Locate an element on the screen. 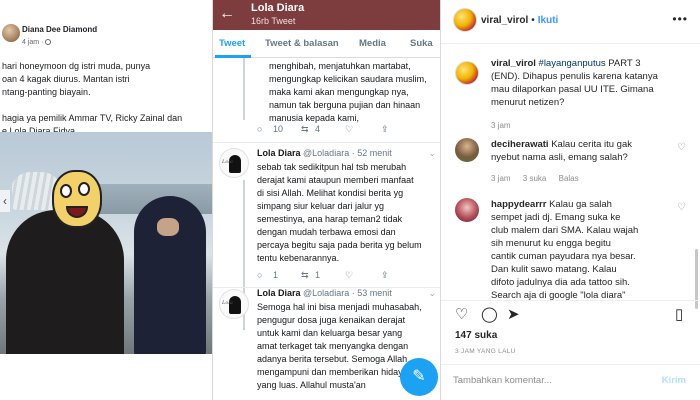 The image size is (700, 400). tweet-header: Lola Diara @Loladiara · 53 menit is located at coordinates (324, 293).